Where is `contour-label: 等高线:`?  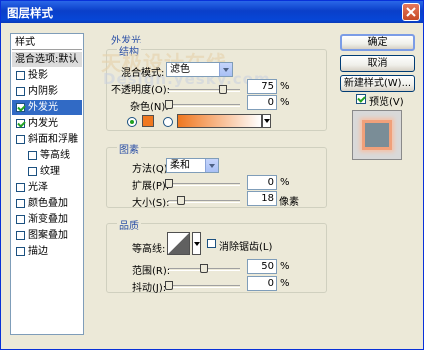
contour-label: 等高线: is located at coordinates (149, 249).